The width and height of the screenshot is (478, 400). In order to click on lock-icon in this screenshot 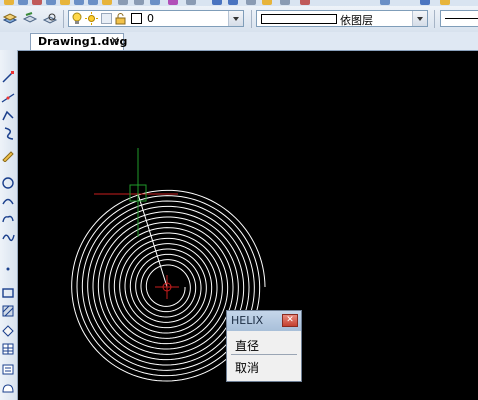, I will do `click(120, 20)`.